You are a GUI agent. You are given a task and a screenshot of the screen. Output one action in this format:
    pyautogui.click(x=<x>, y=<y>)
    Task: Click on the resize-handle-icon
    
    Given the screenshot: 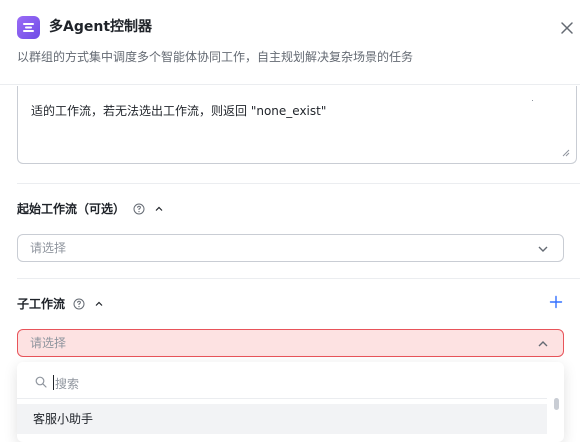 What is the action you would take?
    pyautogui.click(x=566, y=153)
    